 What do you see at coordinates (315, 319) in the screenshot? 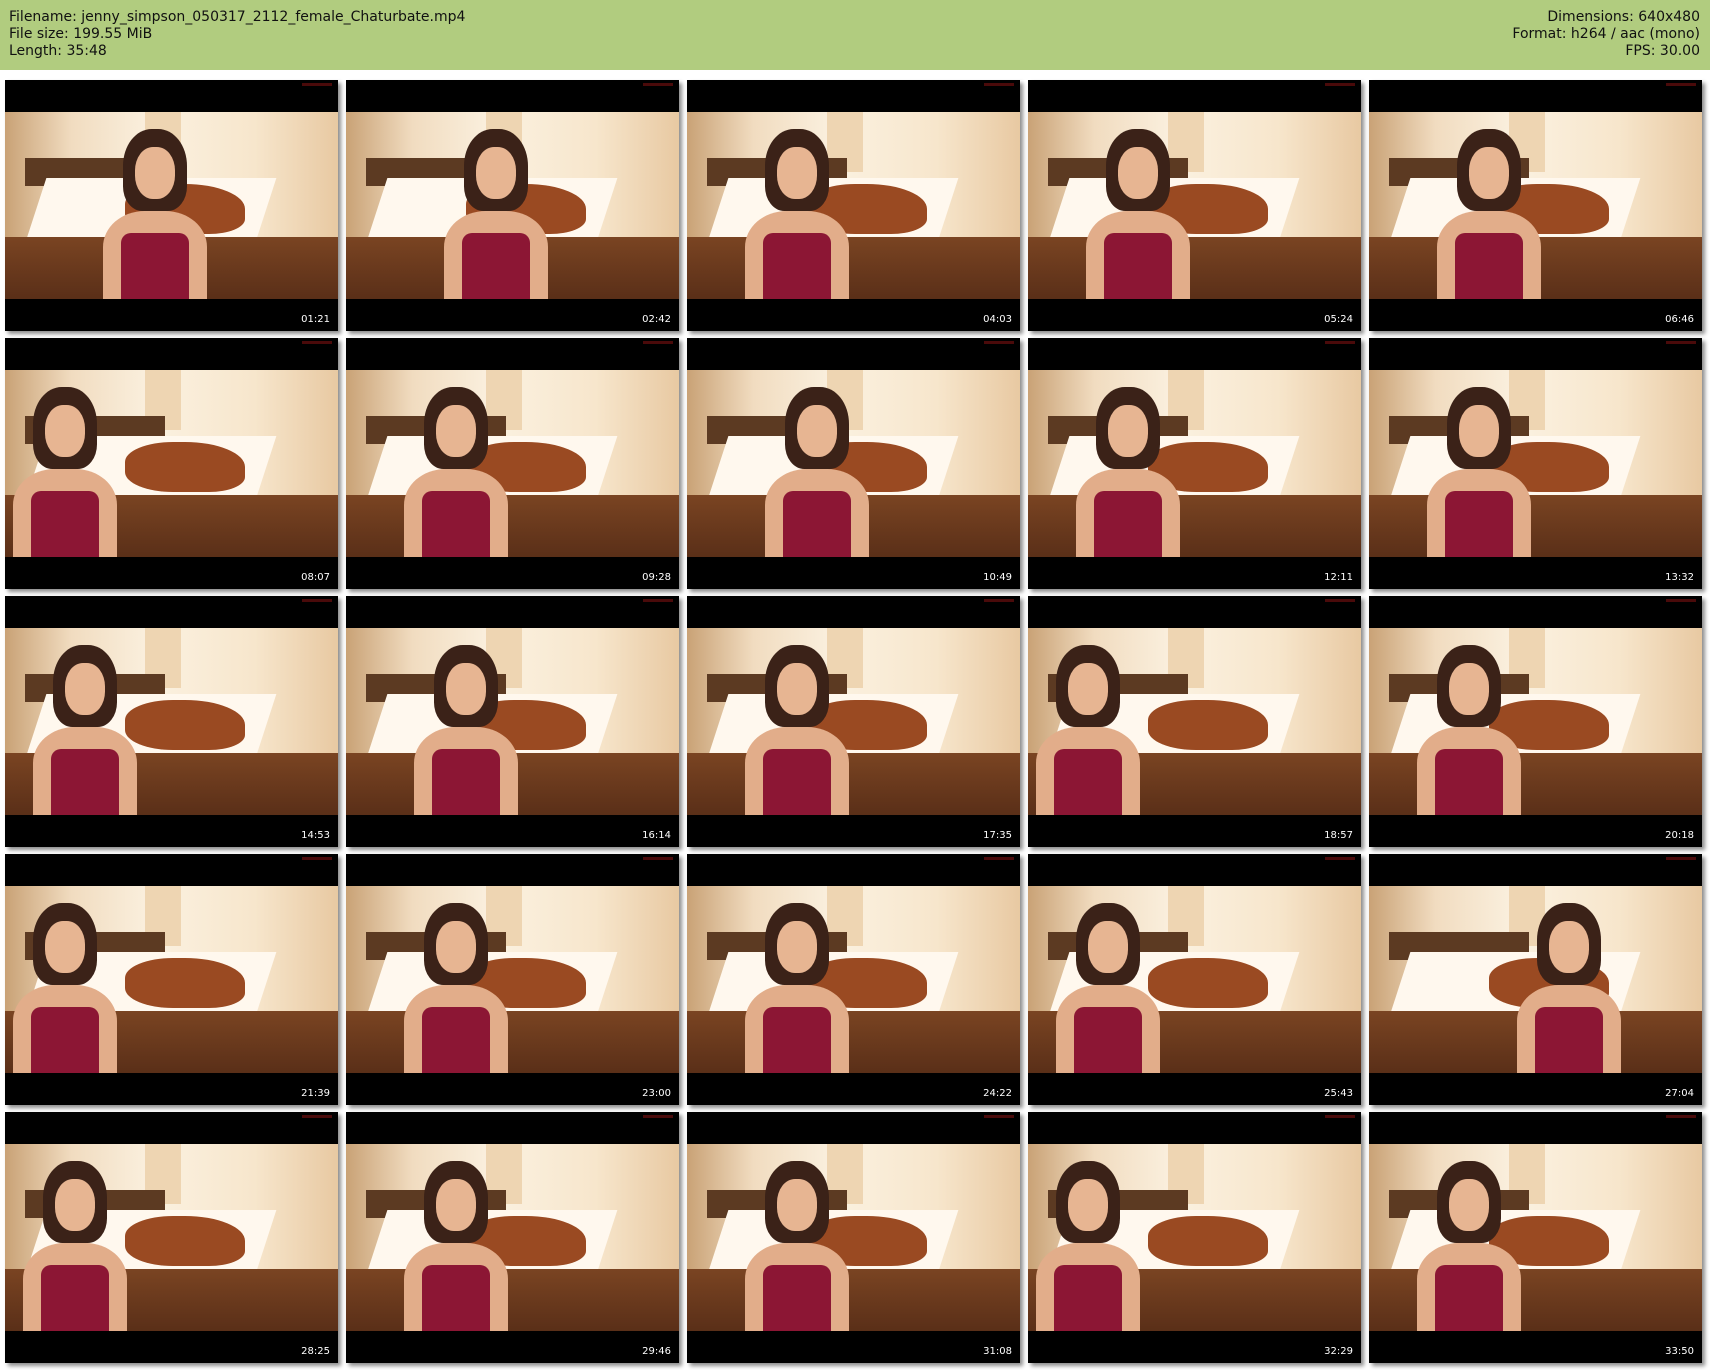
I see `timestamp: 01:21` at bounding box center [315, 319].